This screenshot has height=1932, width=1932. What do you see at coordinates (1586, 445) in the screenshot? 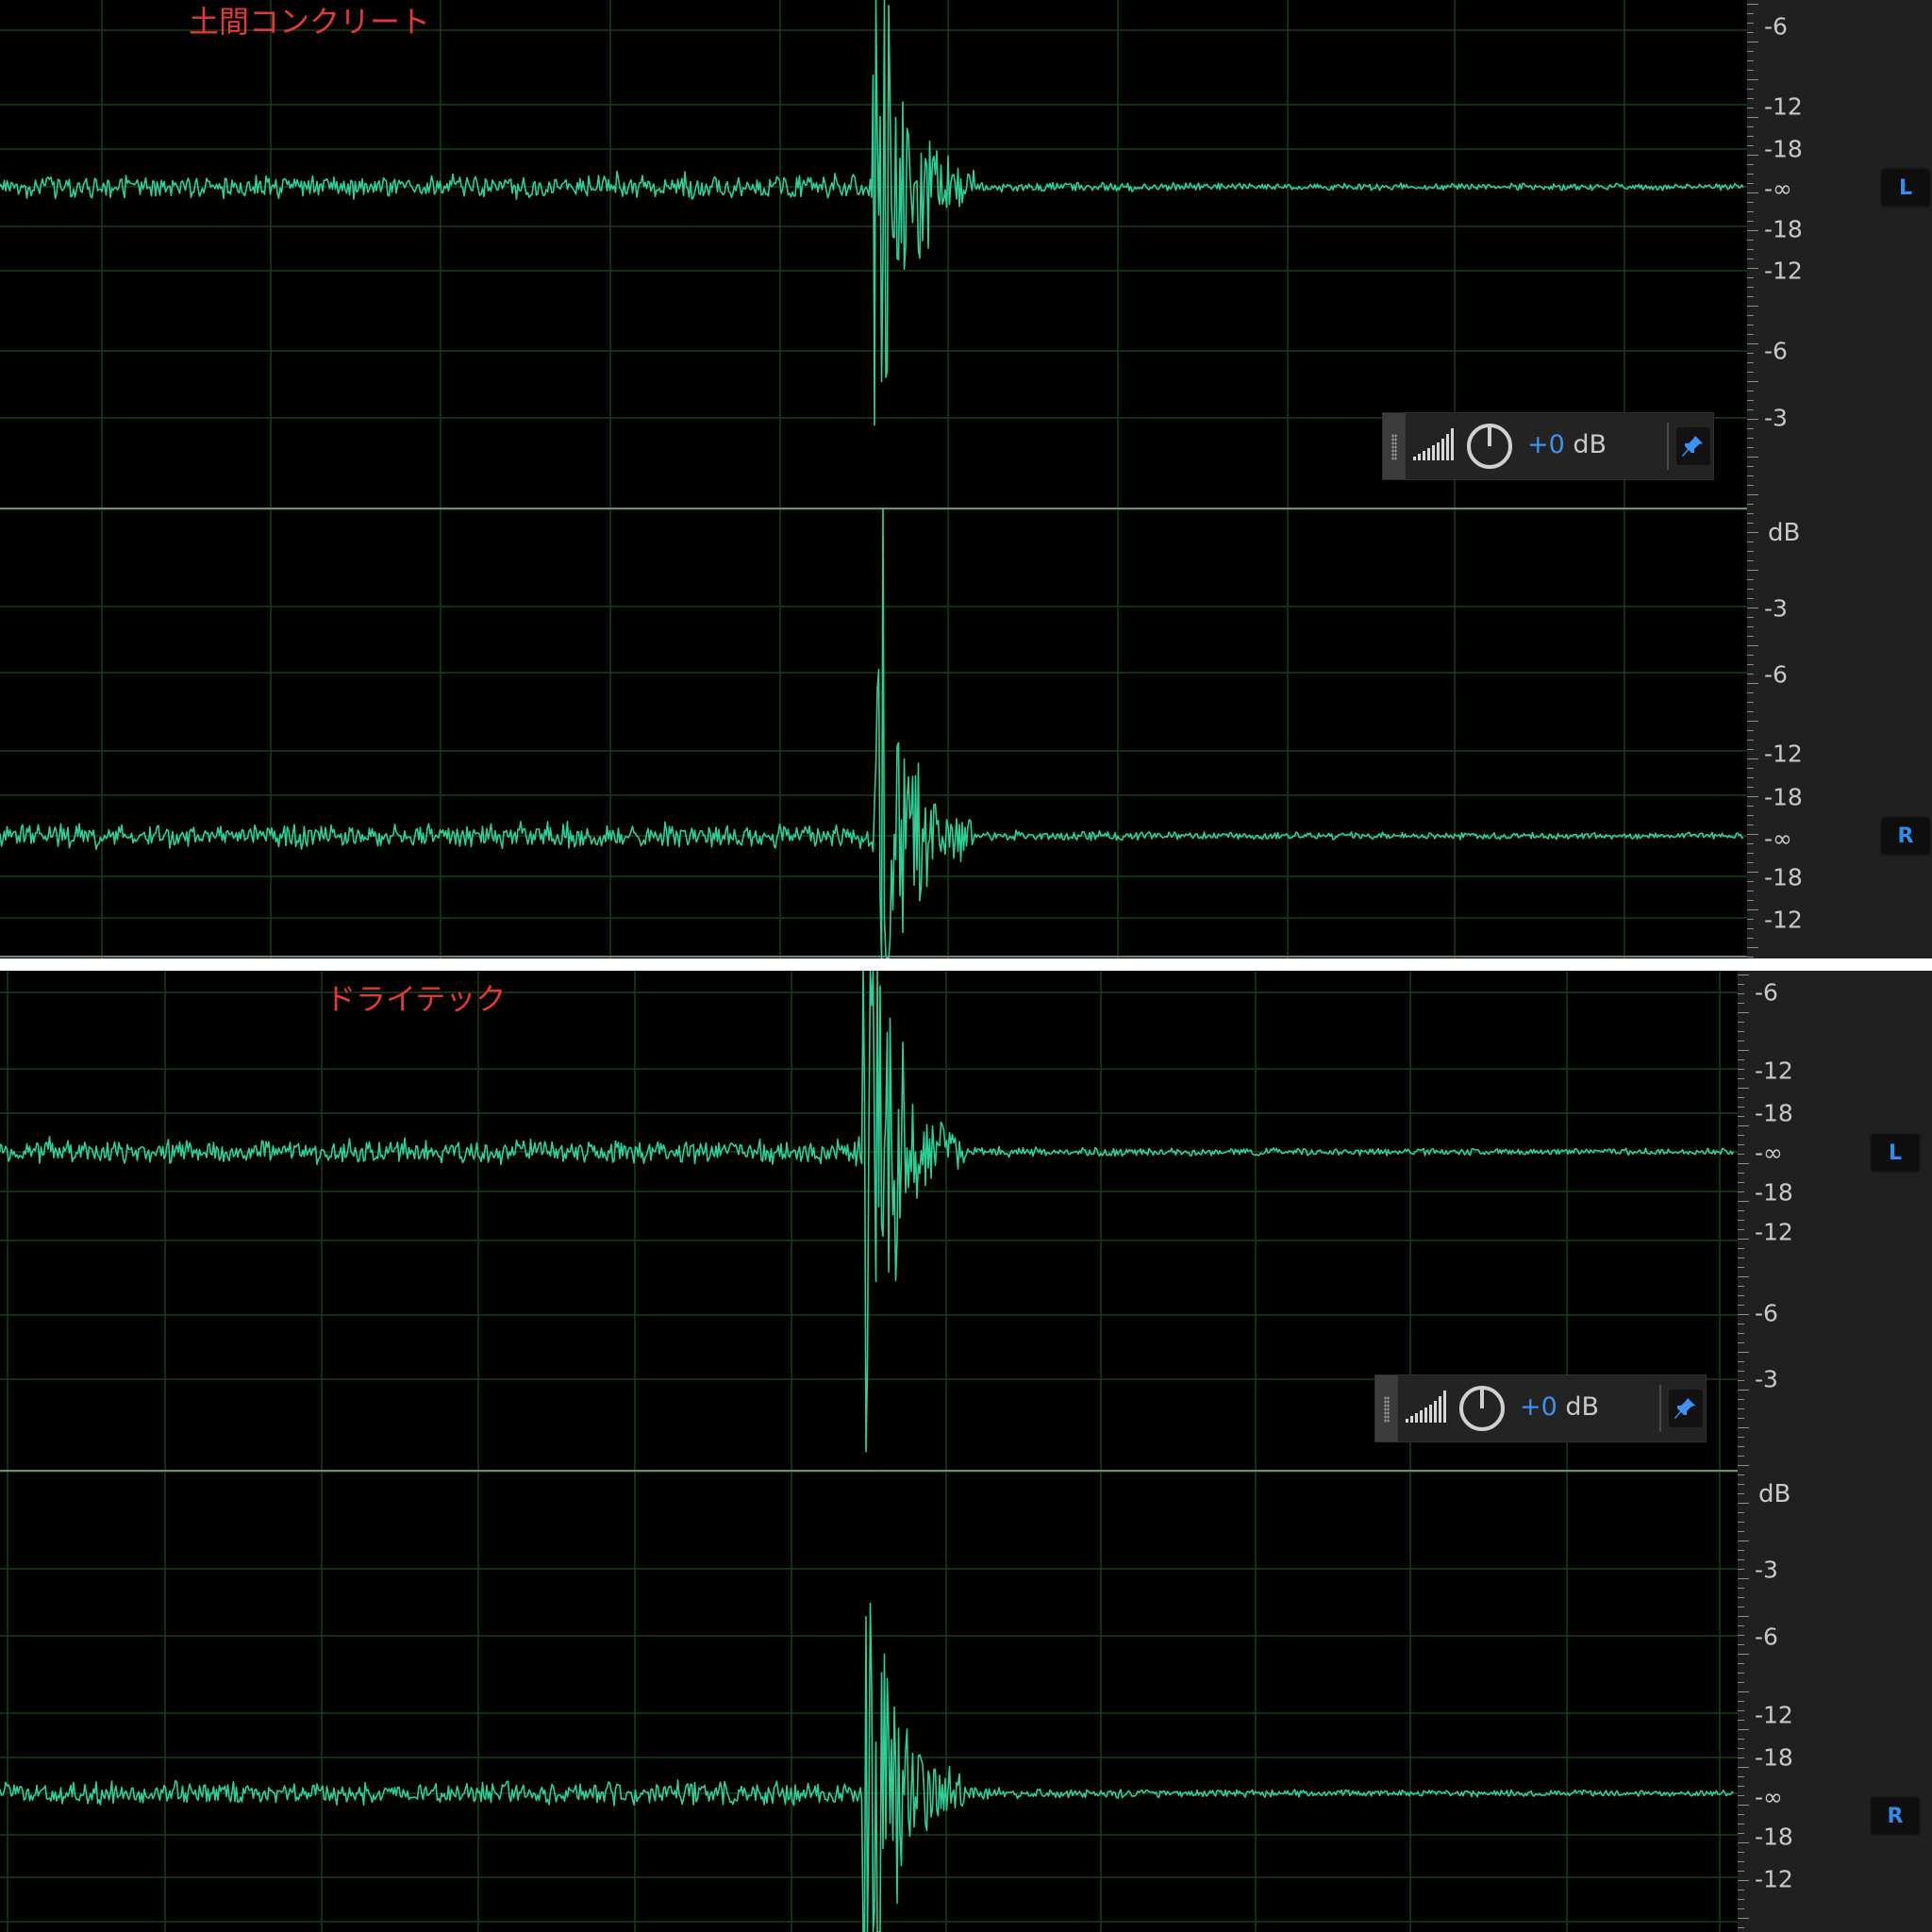
I see `gain-unit: dB` at bounding box center [1586, 445].